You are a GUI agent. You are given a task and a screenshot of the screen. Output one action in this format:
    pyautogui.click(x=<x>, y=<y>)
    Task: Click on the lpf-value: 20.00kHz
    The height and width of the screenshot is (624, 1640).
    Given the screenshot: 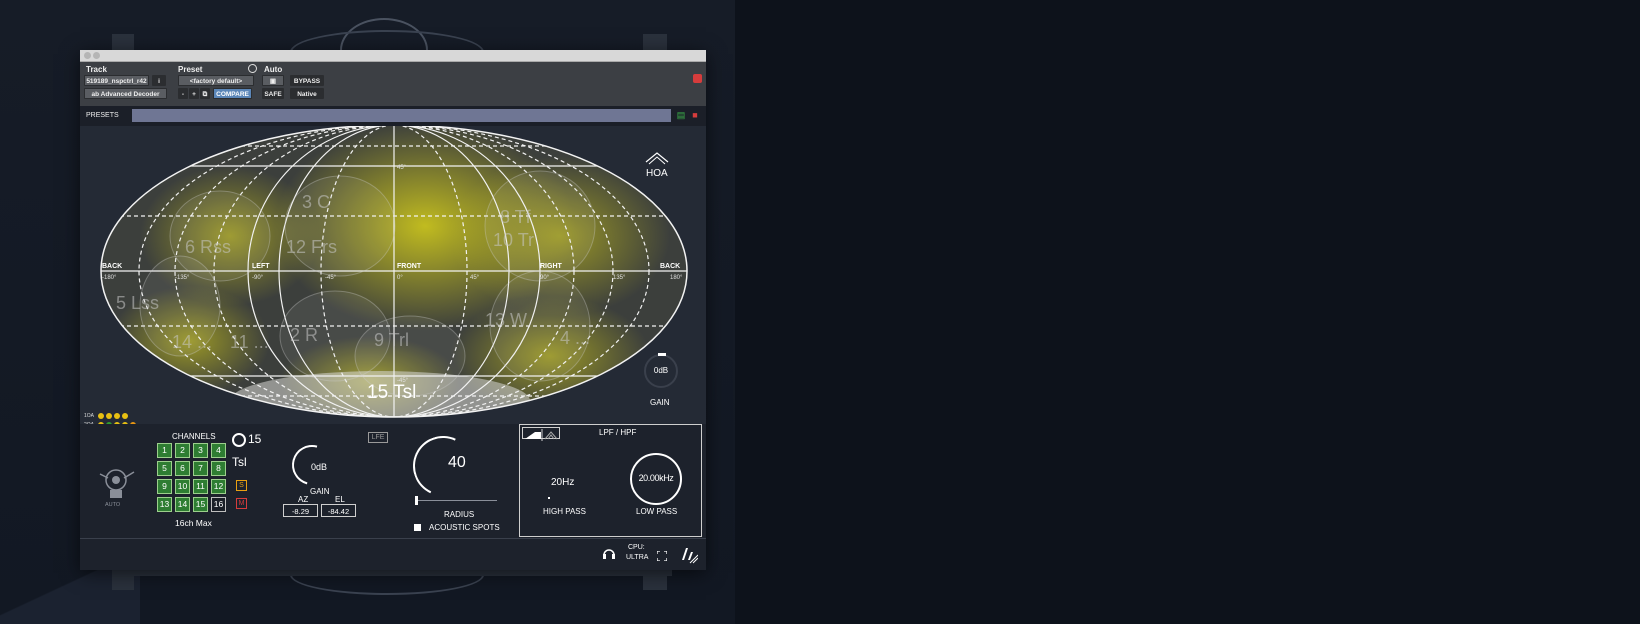 What is the action you would take?
    pyautogui.click(x=656, y=478)
    